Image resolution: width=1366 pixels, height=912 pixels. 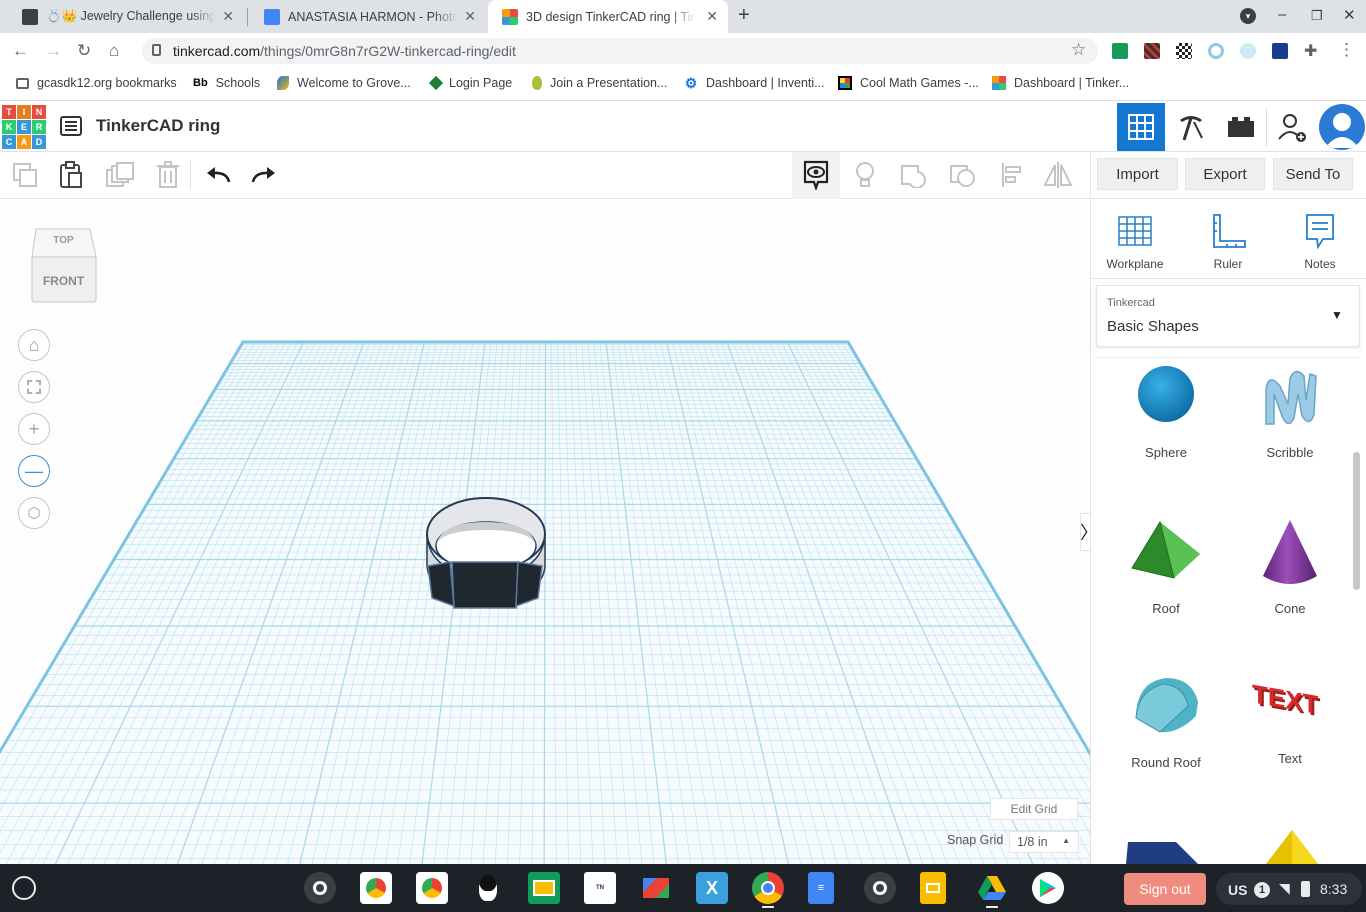 What do you see at coordinates (126, 16) in the screenshot?
I see `tab-jewelry-challenge: 💍👑 Jewelry Challenge using T ✕` at bounding box center [126, 16].